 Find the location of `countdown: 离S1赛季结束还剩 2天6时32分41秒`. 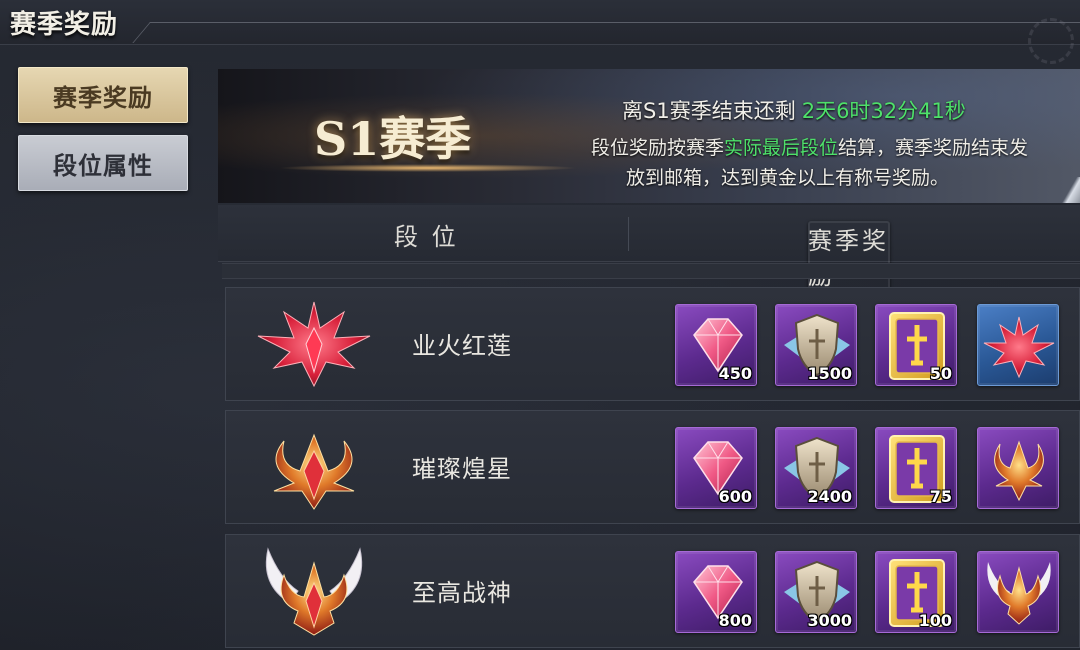

countdown: 离S1赛季结束还剩 2天6时32分41秒 is located at coordinates (794, 110).